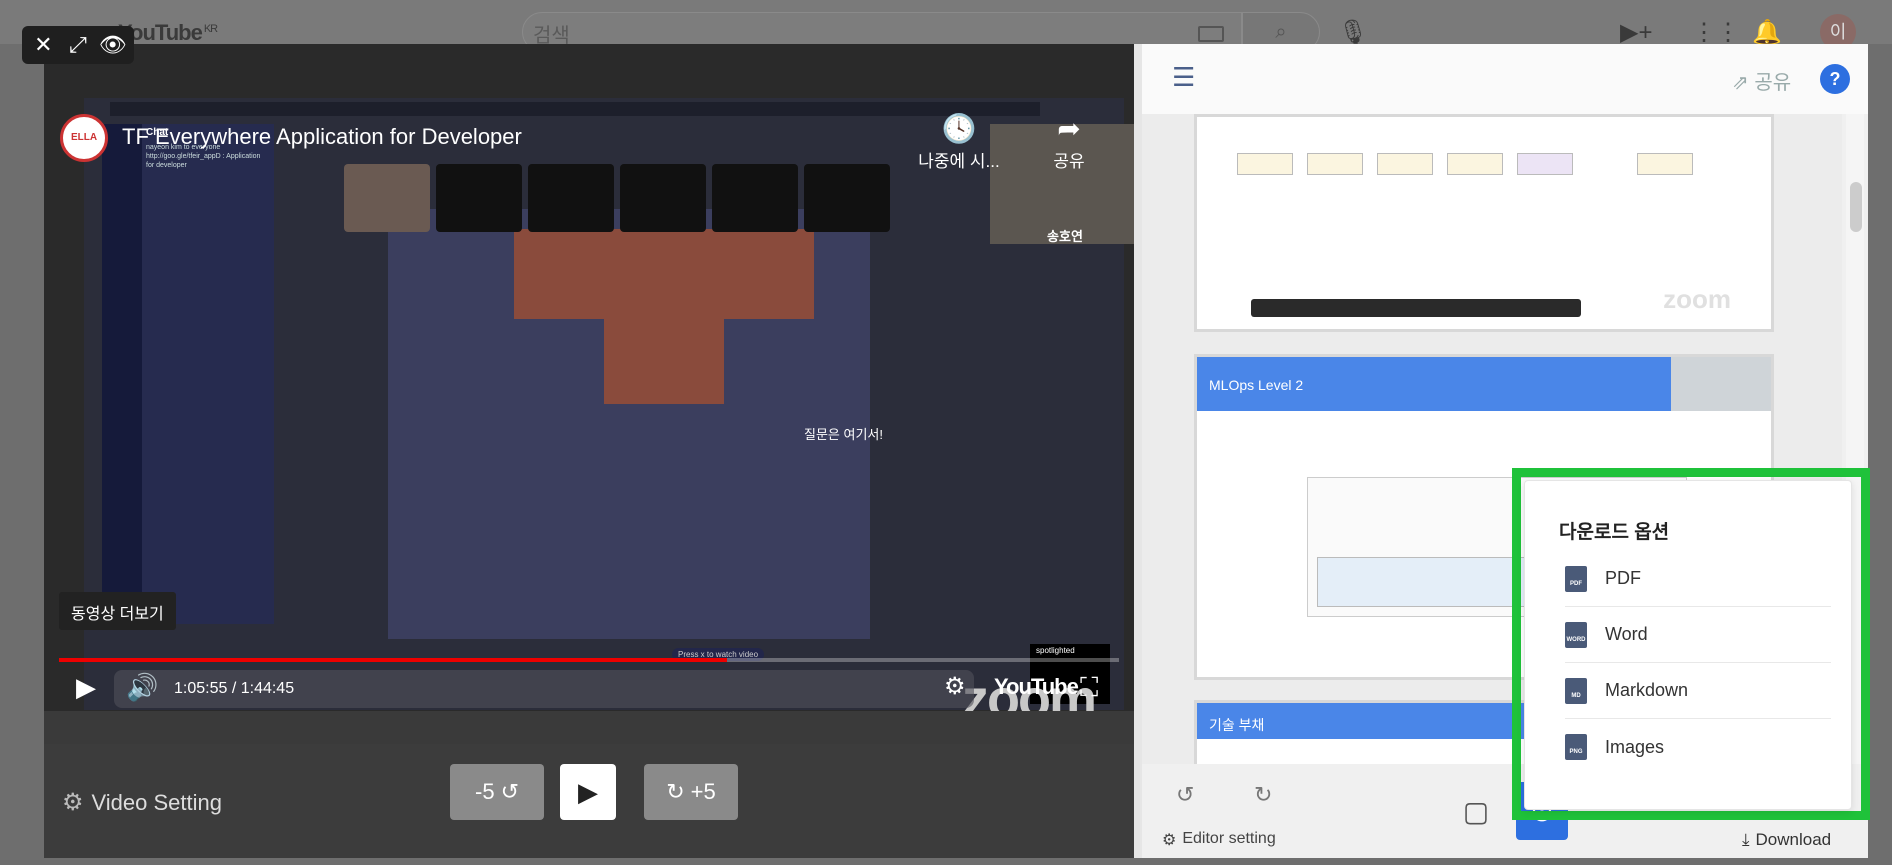  What do you see at coordinates (1263, 795) in the screenshot?
I see `redo-icon: ↻` at bounding box center [1263, 795].